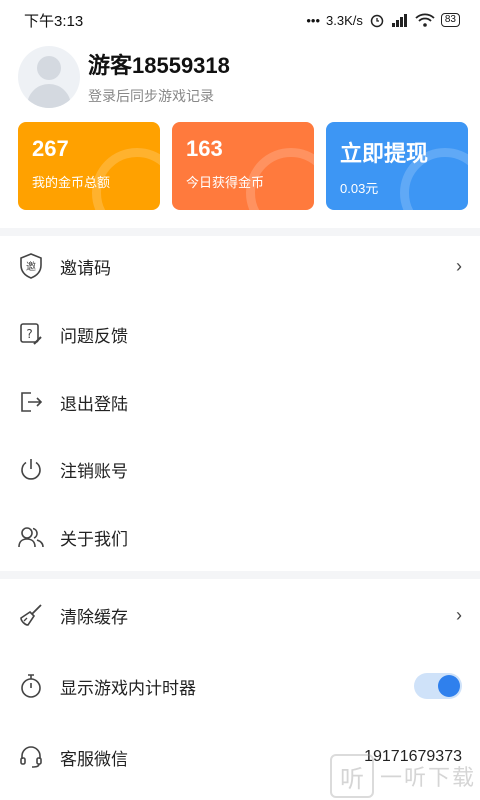 Image resolution: width=480 pixels, height=800 pixels. Describe the element at coordinates (377, 21) in the screenshot. I see `alarm-icon` at that location.